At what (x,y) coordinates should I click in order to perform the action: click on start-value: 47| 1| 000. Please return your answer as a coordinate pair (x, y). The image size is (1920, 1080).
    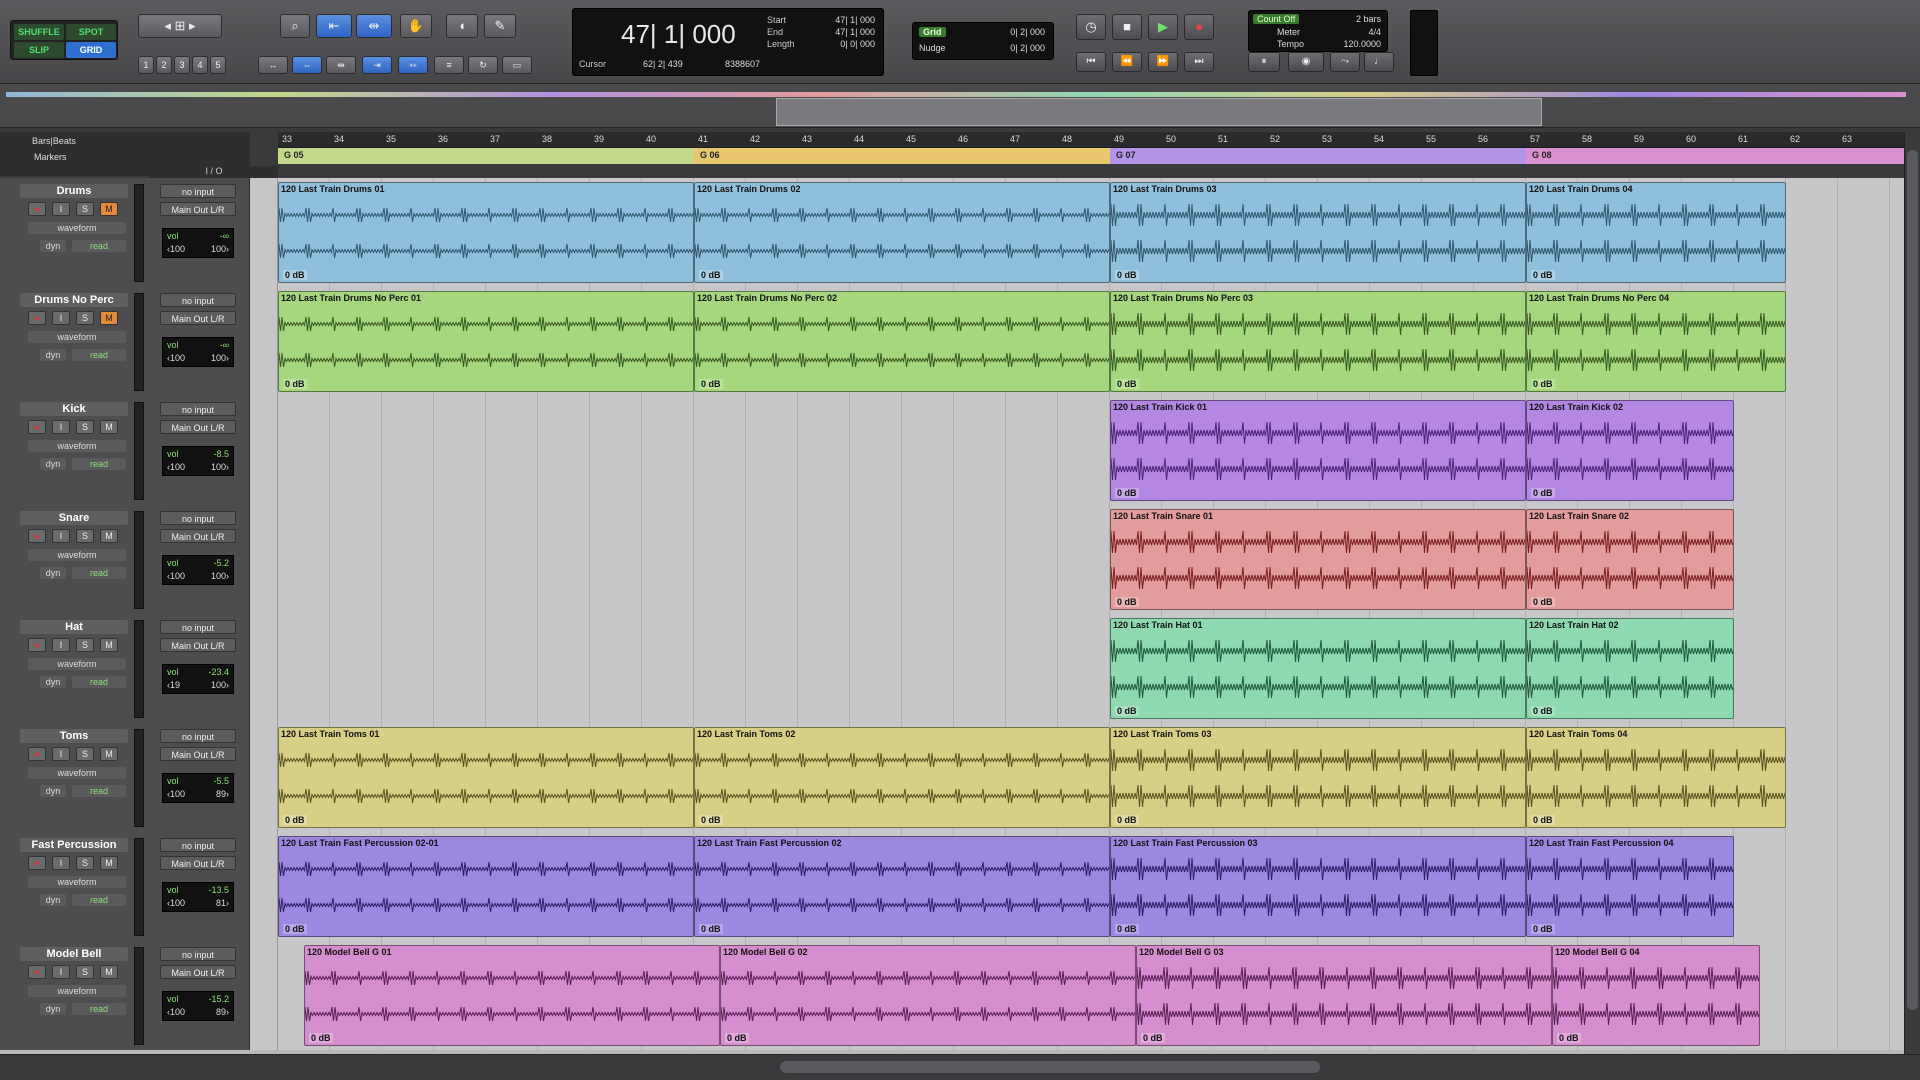
    Looking at the image, I should click on (840, 20).